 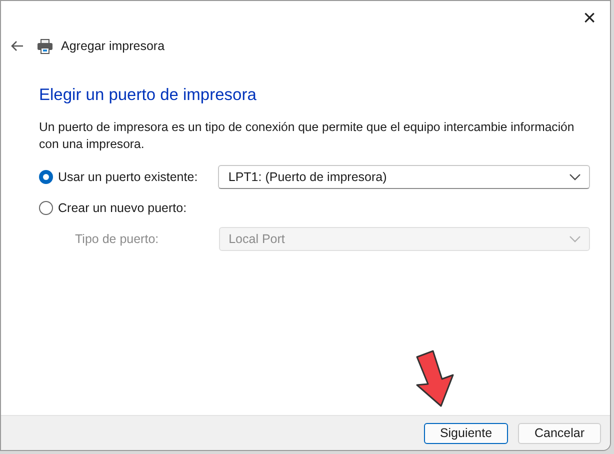 I want to click on field-label: Tipo de puerto:, so click(x=117, y=239).